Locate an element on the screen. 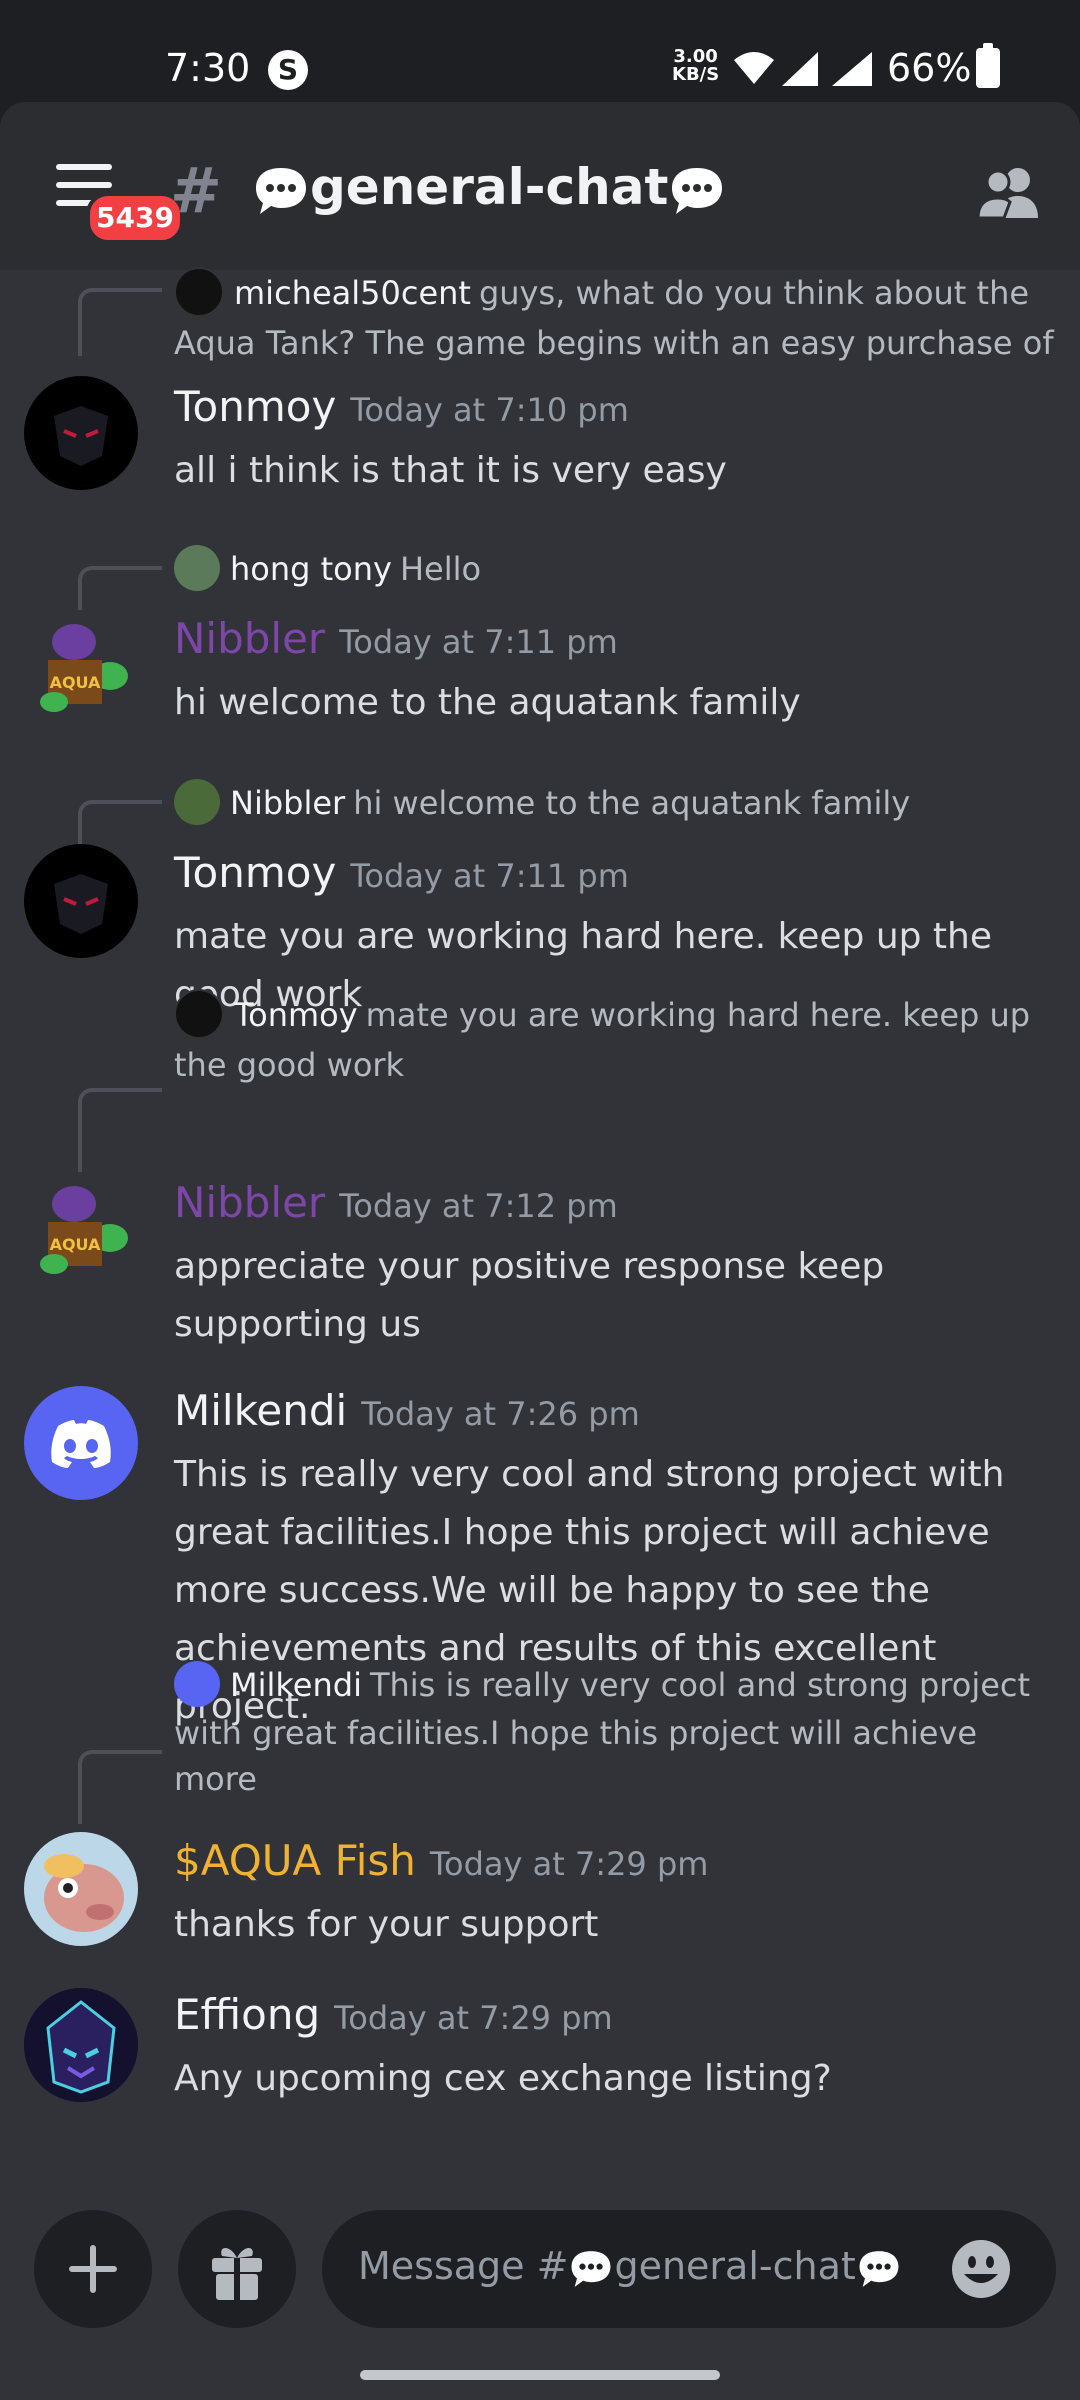 This screenshot has height=2400, width=1080. battery-percent: 66% is located at coordinates (929, 68).